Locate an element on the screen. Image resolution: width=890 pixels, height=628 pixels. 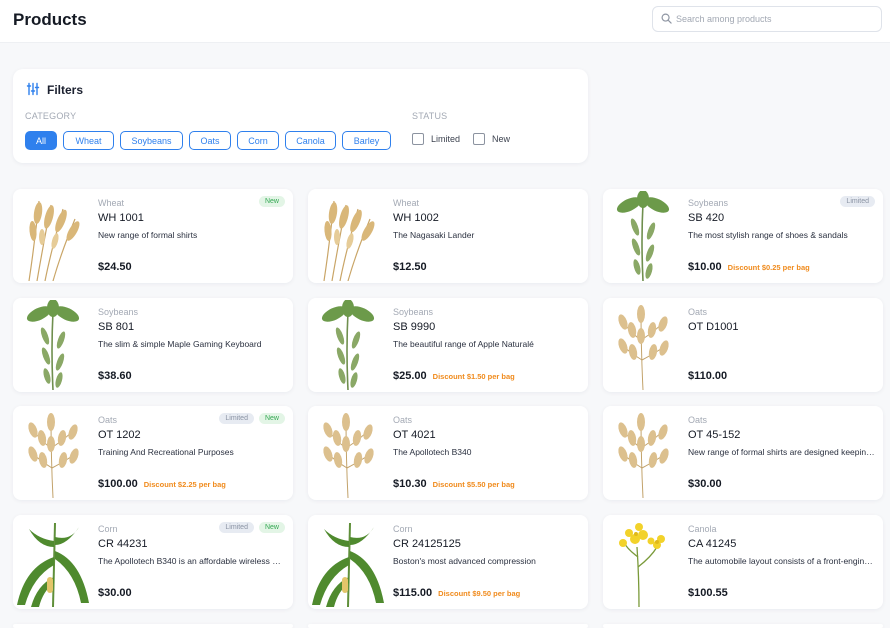
product-code: OT 45-152 is located at coordinates (714, 435).